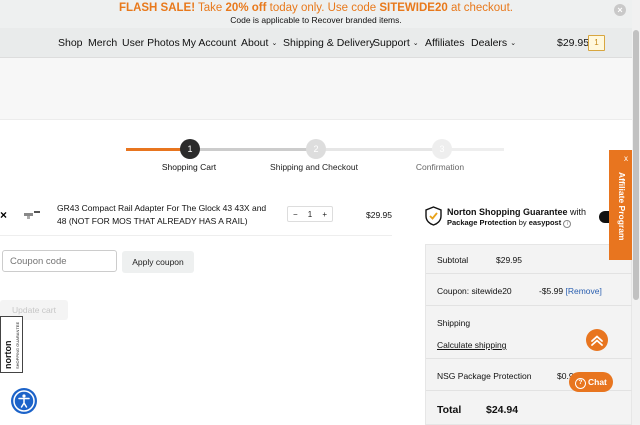 This screenshot has height=425, width=640. I want to click on norton-logo-sub: SHOPPING GUARANTEE, so click(17, 345).